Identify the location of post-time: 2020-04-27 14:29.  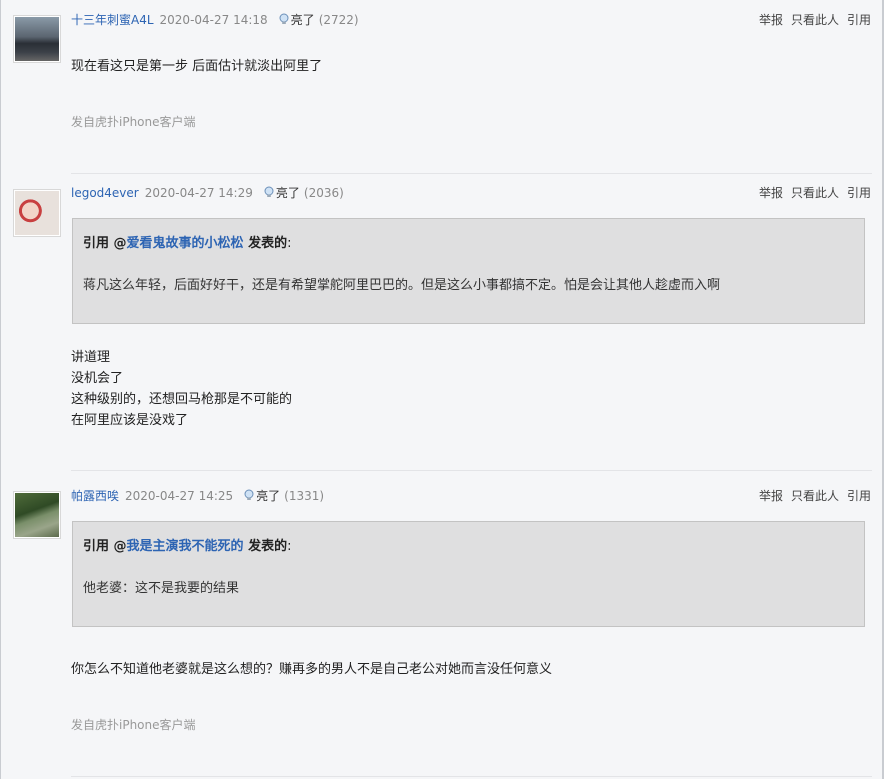
(198, 193).